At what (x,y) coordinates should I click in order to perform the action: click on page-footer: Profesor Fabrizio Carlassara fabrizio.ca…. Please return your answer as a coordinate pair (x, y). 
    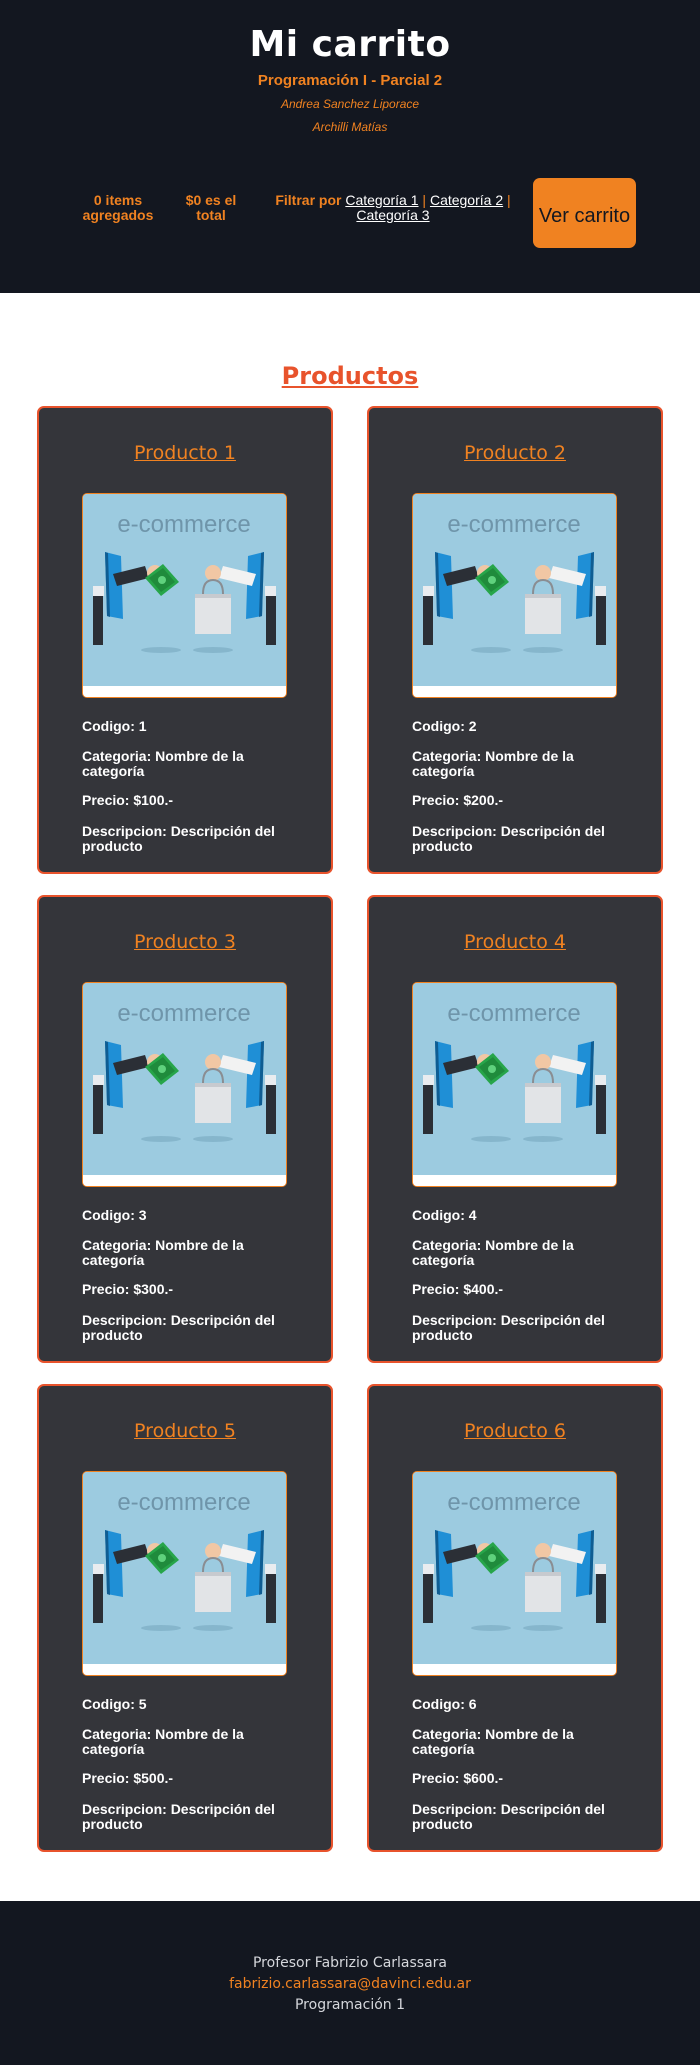
    Looking at the image, I should click on (350, 1983).